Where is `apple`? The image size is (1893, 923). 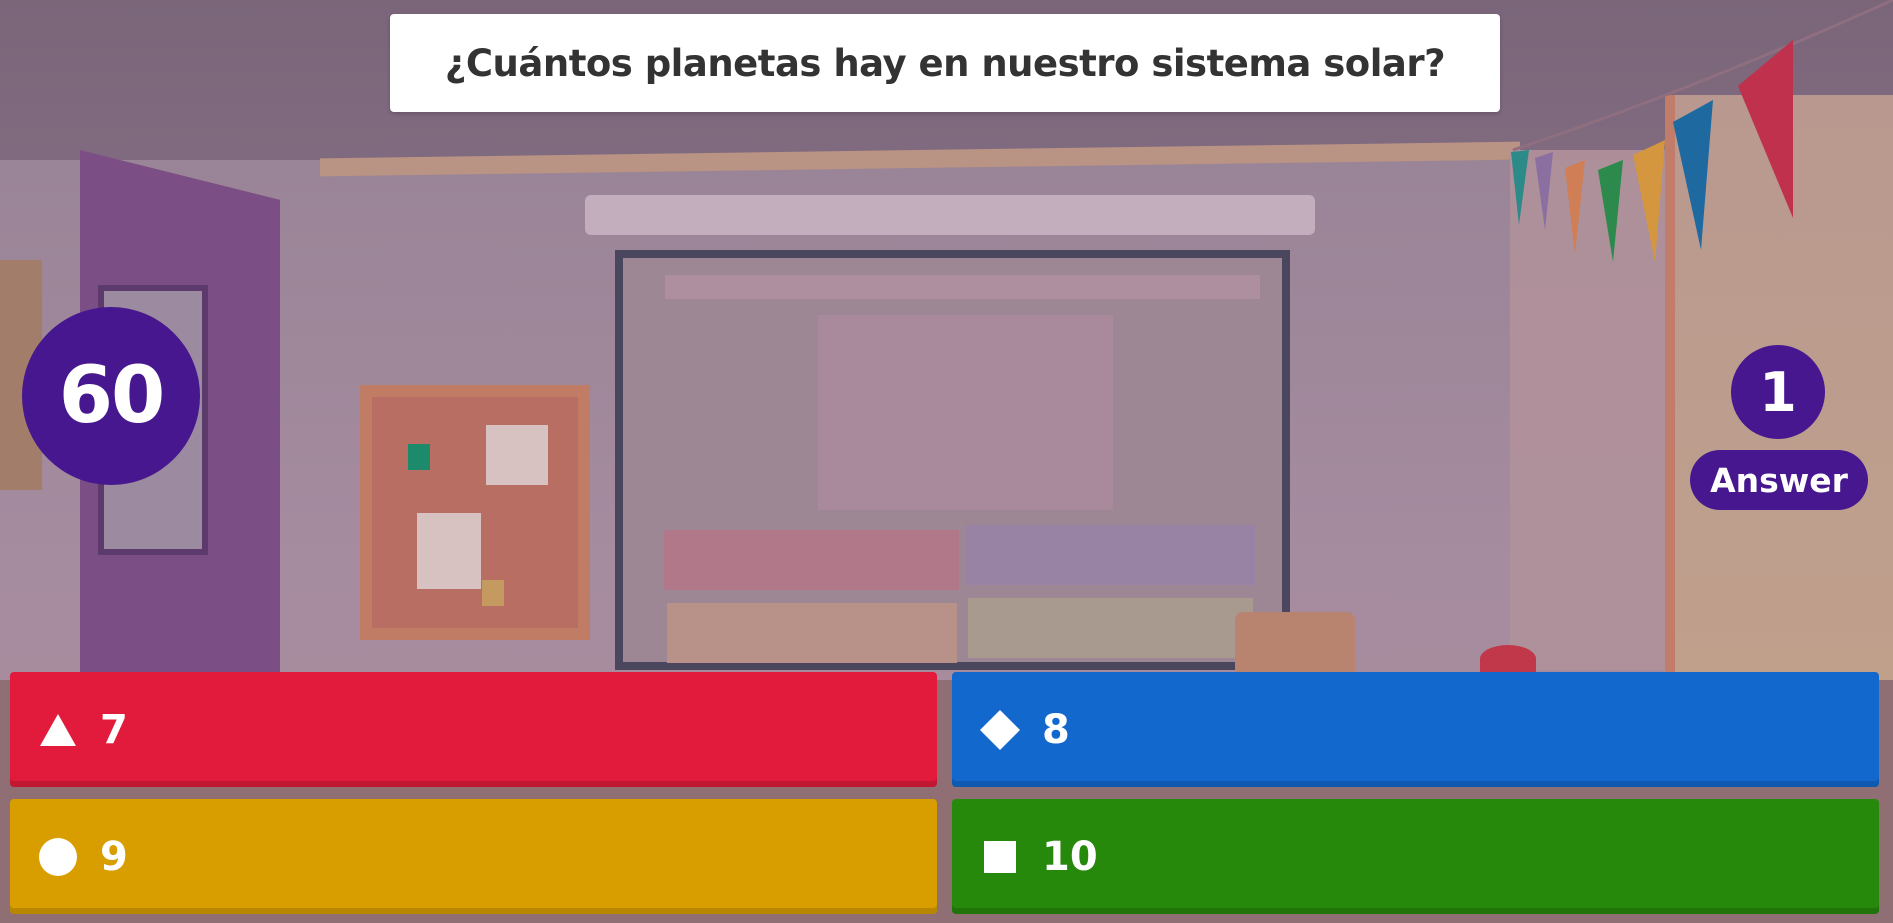
apple is located at coordinates (1508, 659).